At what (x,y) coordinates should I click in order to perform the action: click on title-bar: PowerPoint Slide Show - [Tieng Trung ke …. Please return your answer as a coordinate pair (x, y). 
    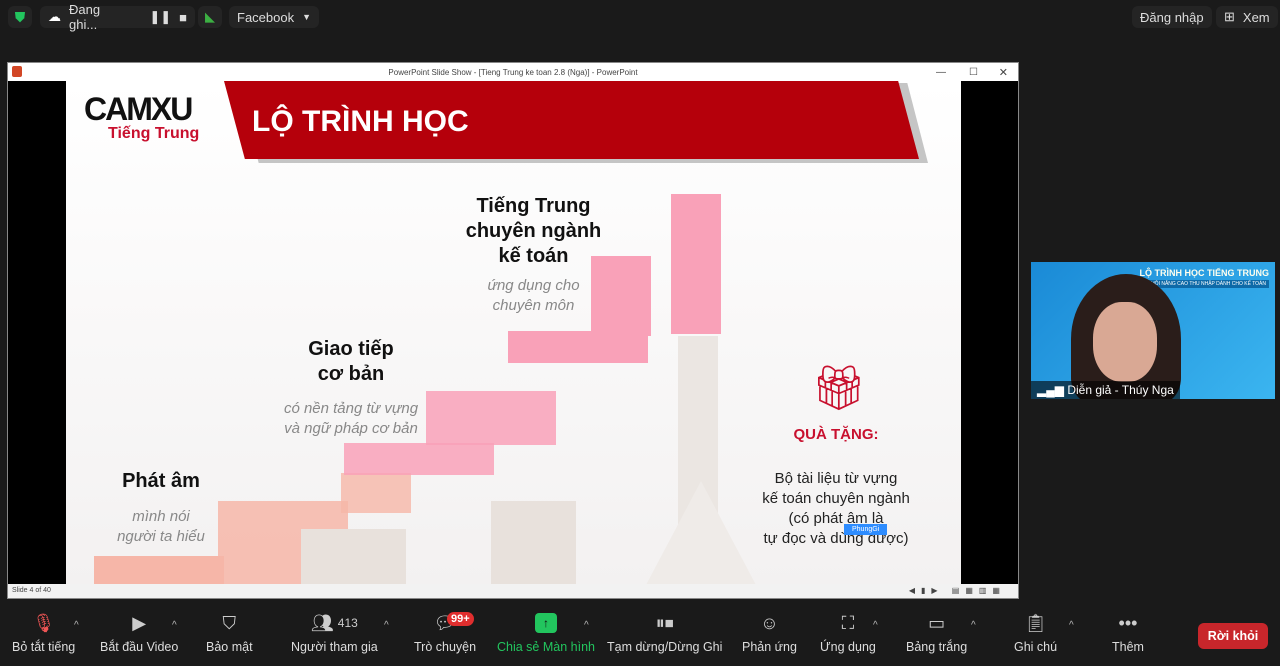
    Looking at the image, I should click on (513, 72).